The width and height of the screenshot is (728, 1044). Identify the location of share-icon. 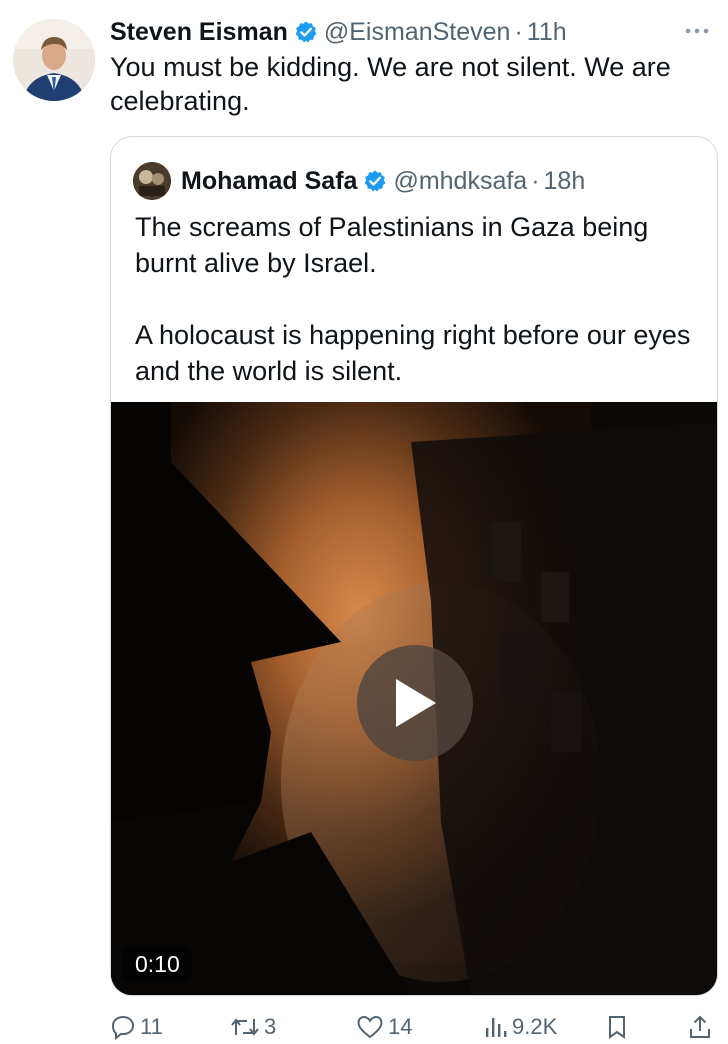
(700, 1026).